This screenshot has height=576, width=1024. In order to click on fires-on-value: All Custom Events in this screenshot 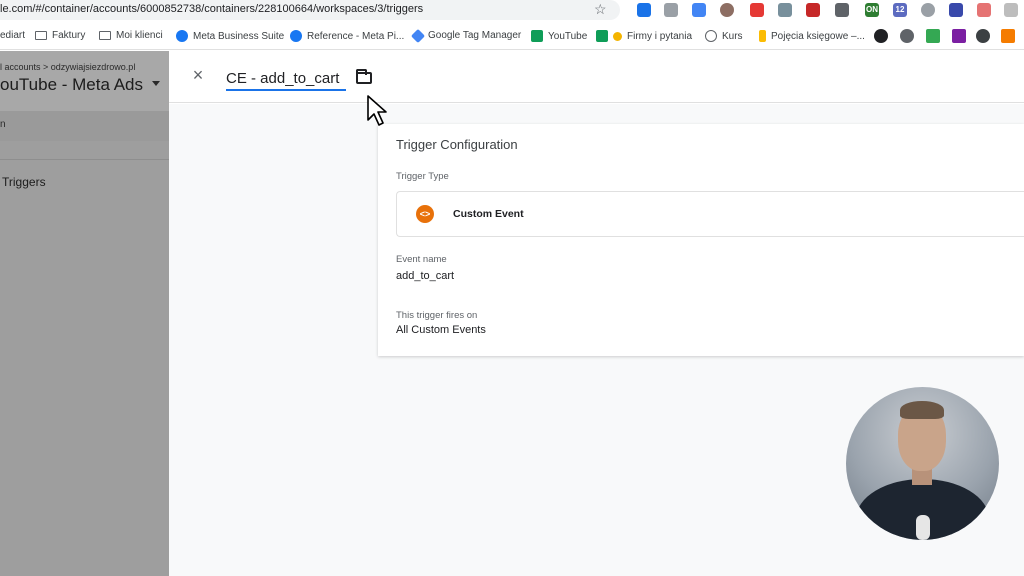, I will do `click(441, 330)`.